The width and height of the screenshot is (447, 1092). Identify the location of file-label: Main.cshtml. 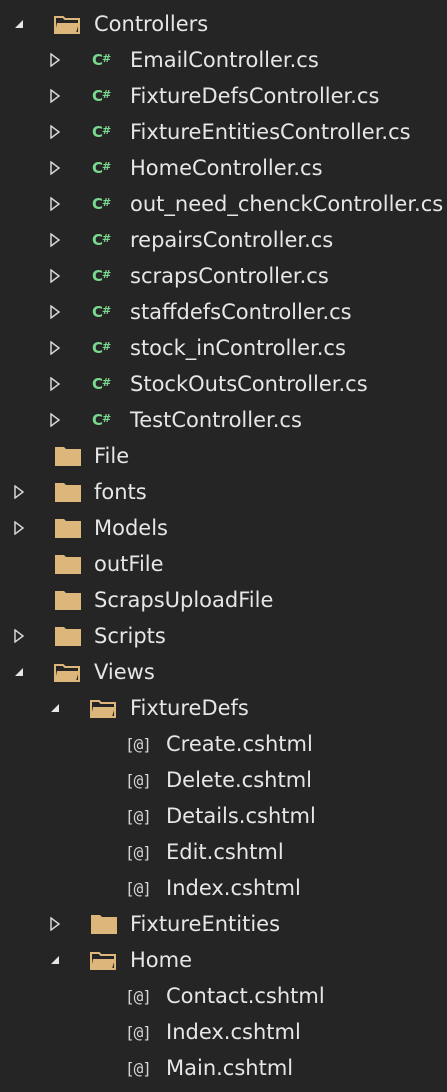
(230, 1068).